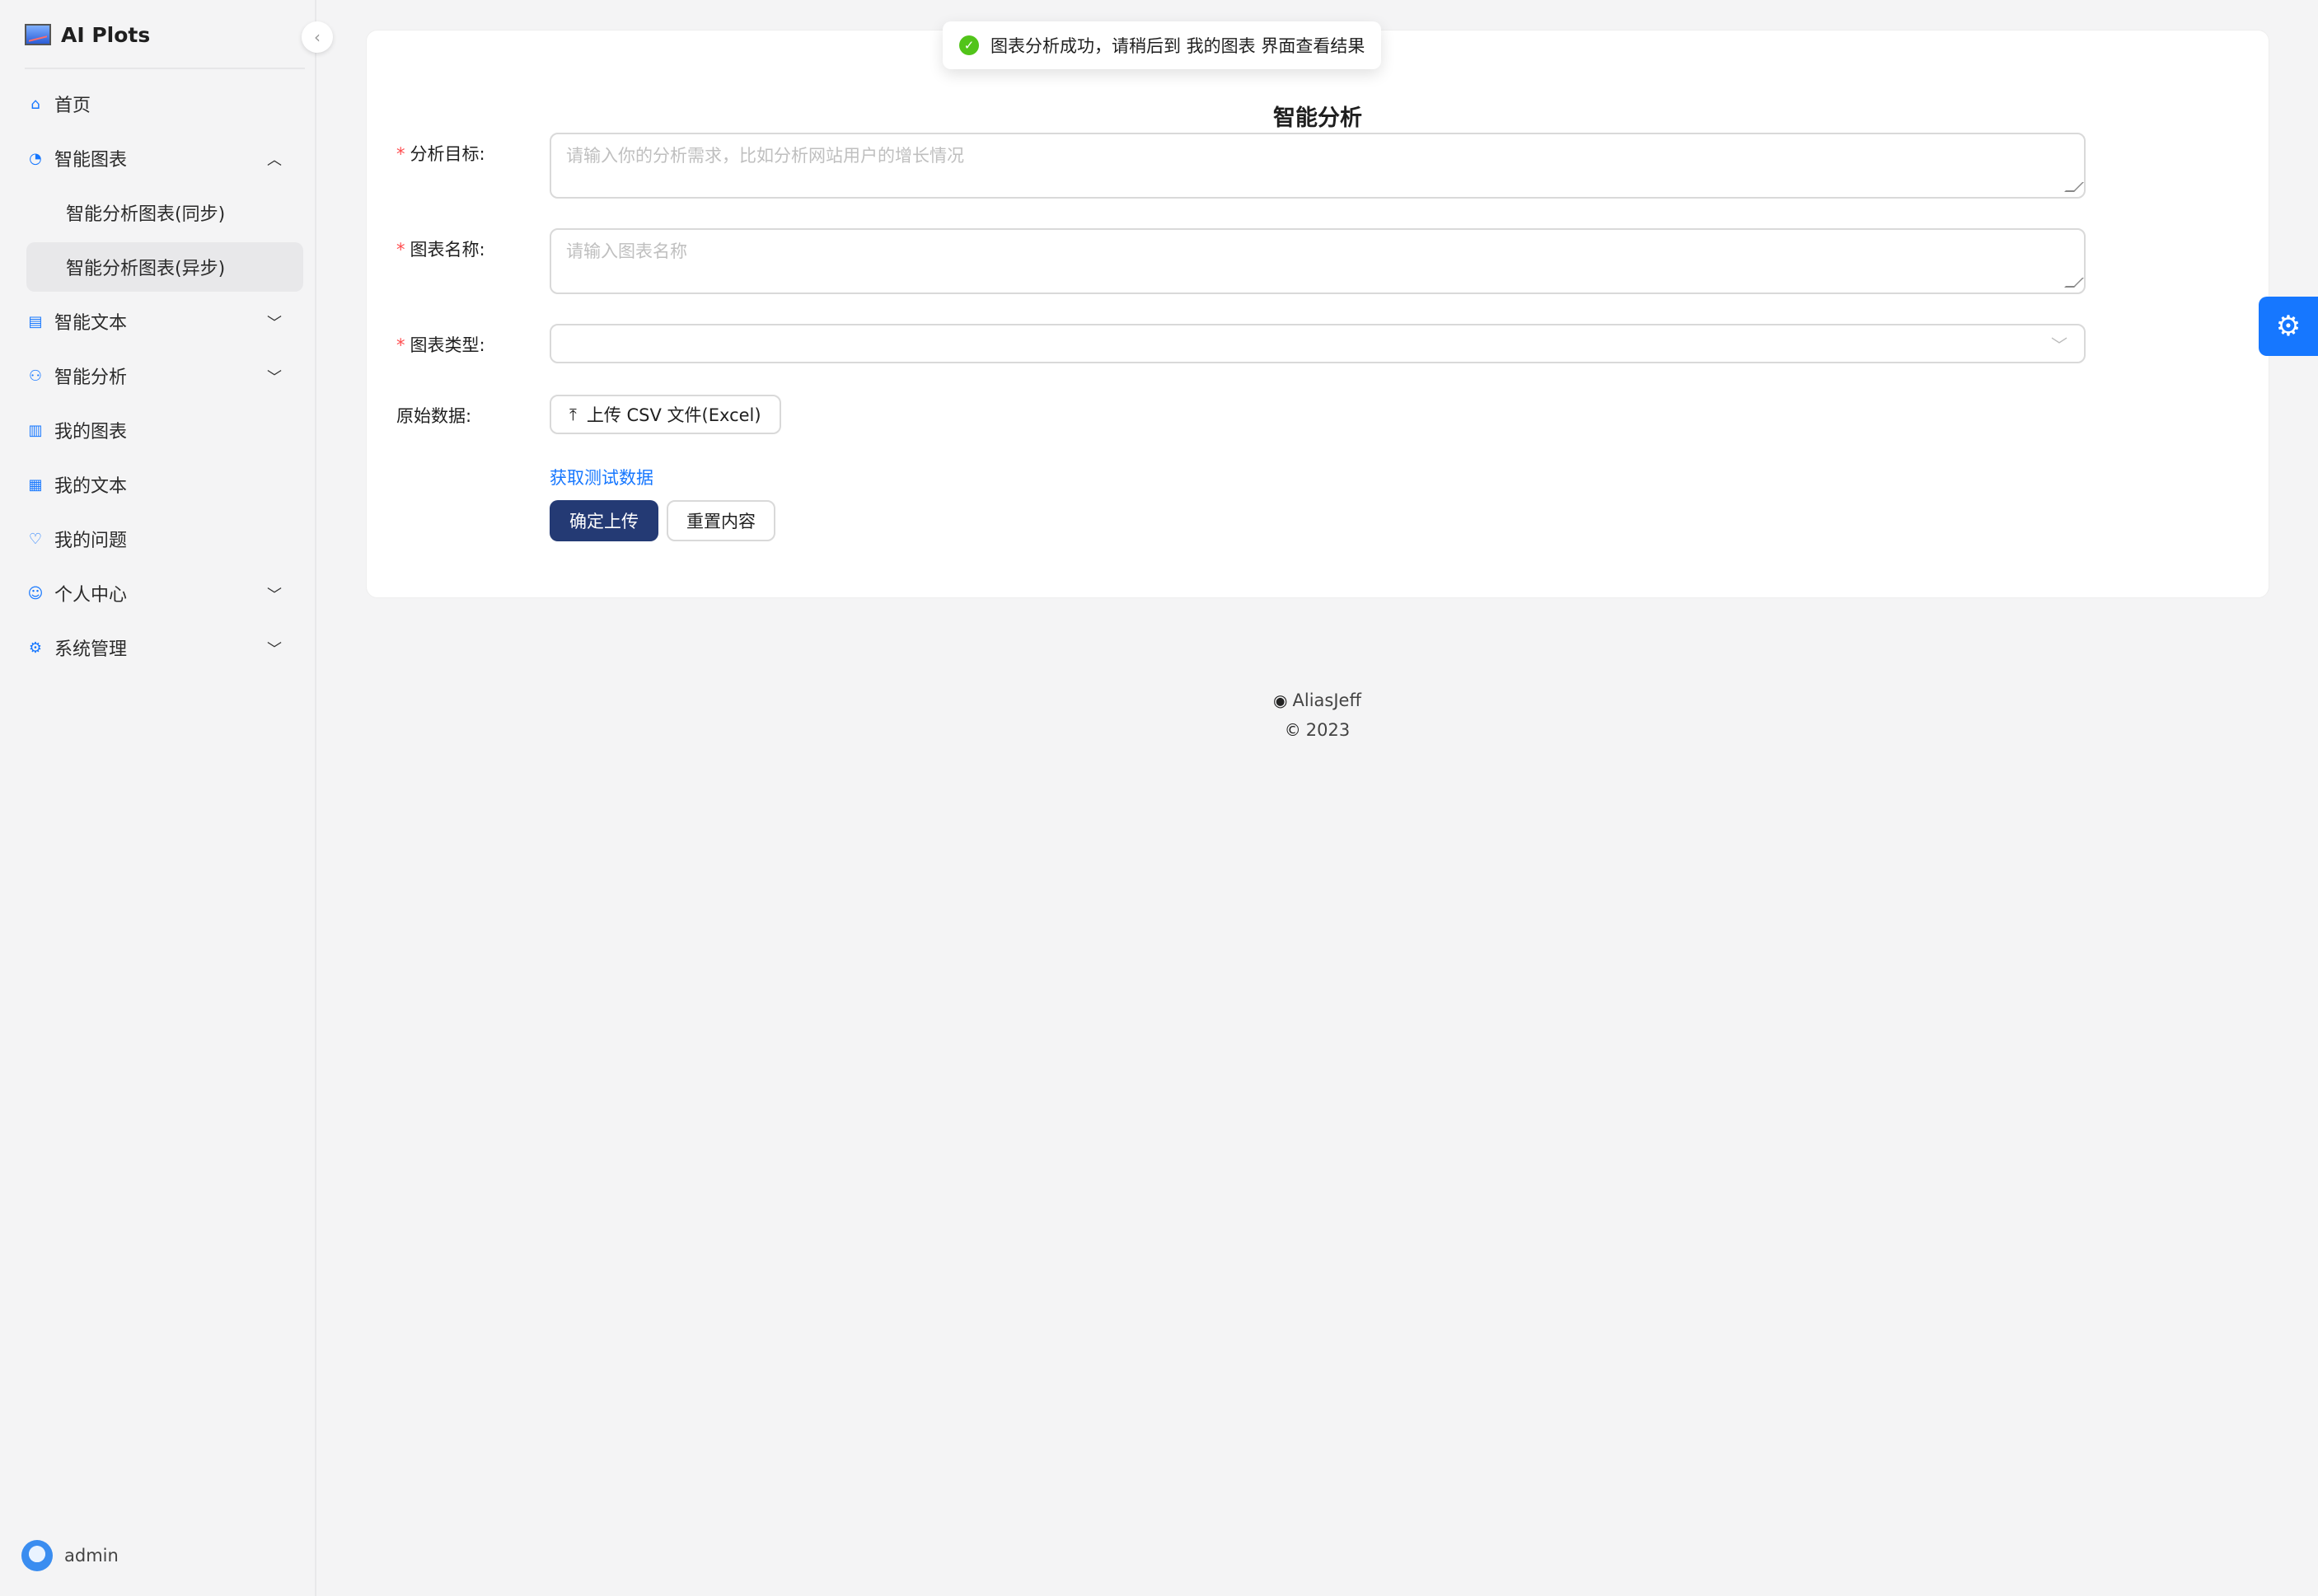 The height and width of the screenshot is (1596, 2318). I want to click on goal-label: * 分析目标:, so click(440, 153).